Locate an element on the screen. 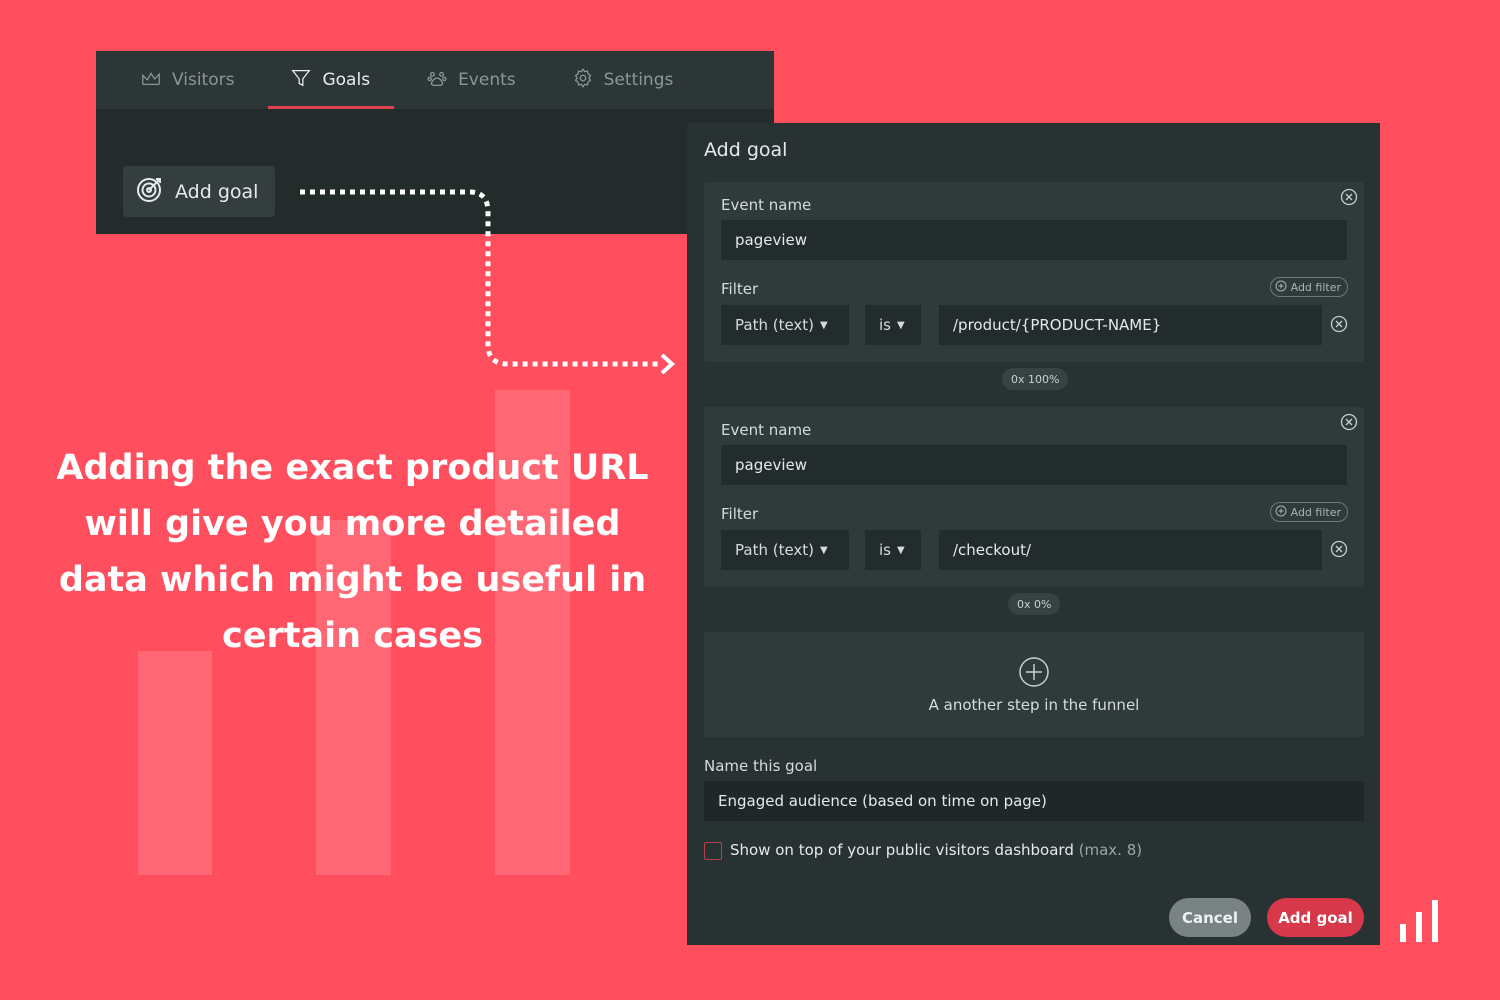 Image resolution: width=1500 pixels, height=1000 pixels. modal-title: Add goal is located at coordinates (746, 150).